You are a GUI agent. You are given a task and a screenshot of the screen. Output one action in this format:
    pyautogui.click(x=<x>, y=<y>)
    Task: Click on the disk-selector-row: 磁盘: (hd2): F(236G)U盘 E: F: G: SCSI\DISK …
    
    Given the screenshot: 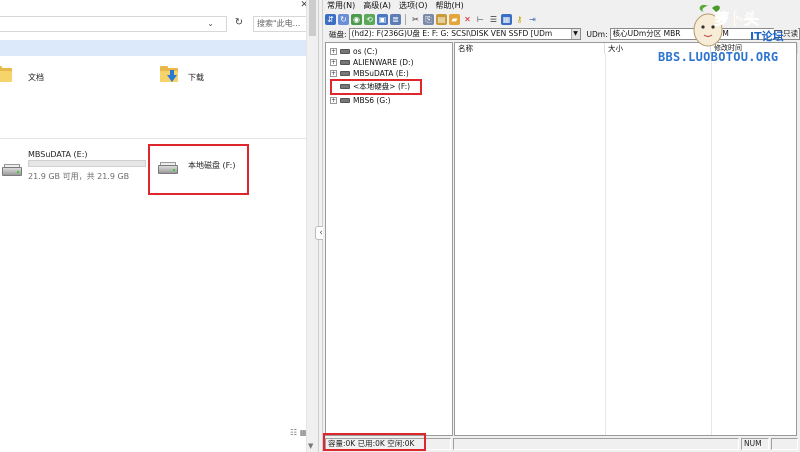 What is the action you would take?
    pyautogui.click(x=561, y=34)
    